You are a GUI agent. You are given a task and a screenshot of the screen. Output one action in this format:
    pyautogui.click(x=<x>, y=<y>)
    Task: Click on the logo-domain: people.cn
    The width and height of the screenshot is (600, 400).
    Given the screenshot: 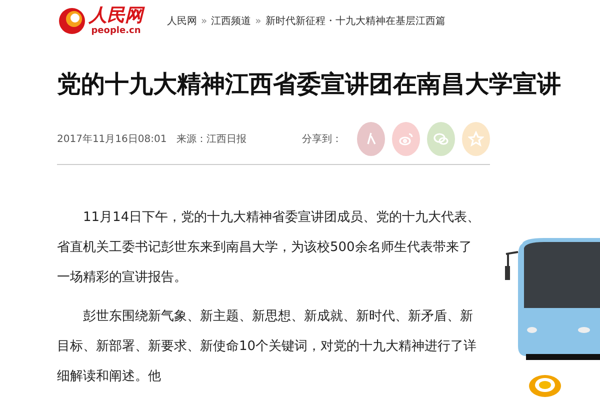 What is the action you would take?
    pyautogui.click(x=116, y=31)
    